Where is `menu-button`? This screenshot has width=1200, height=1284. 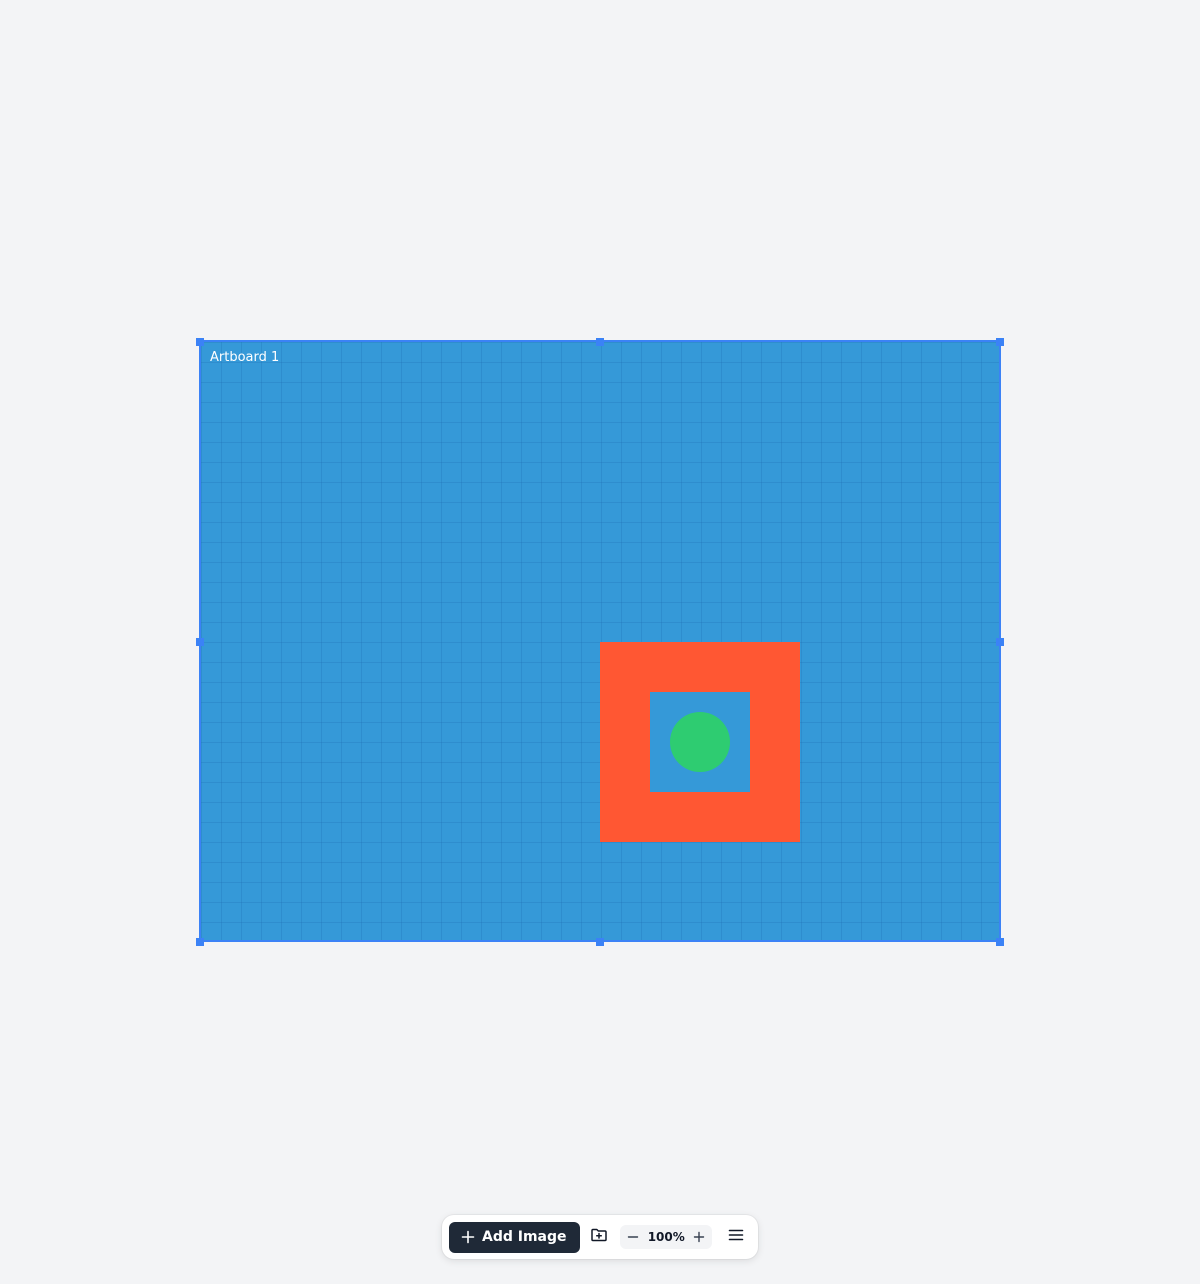
menu-button is located at coordinates (735, 1237).